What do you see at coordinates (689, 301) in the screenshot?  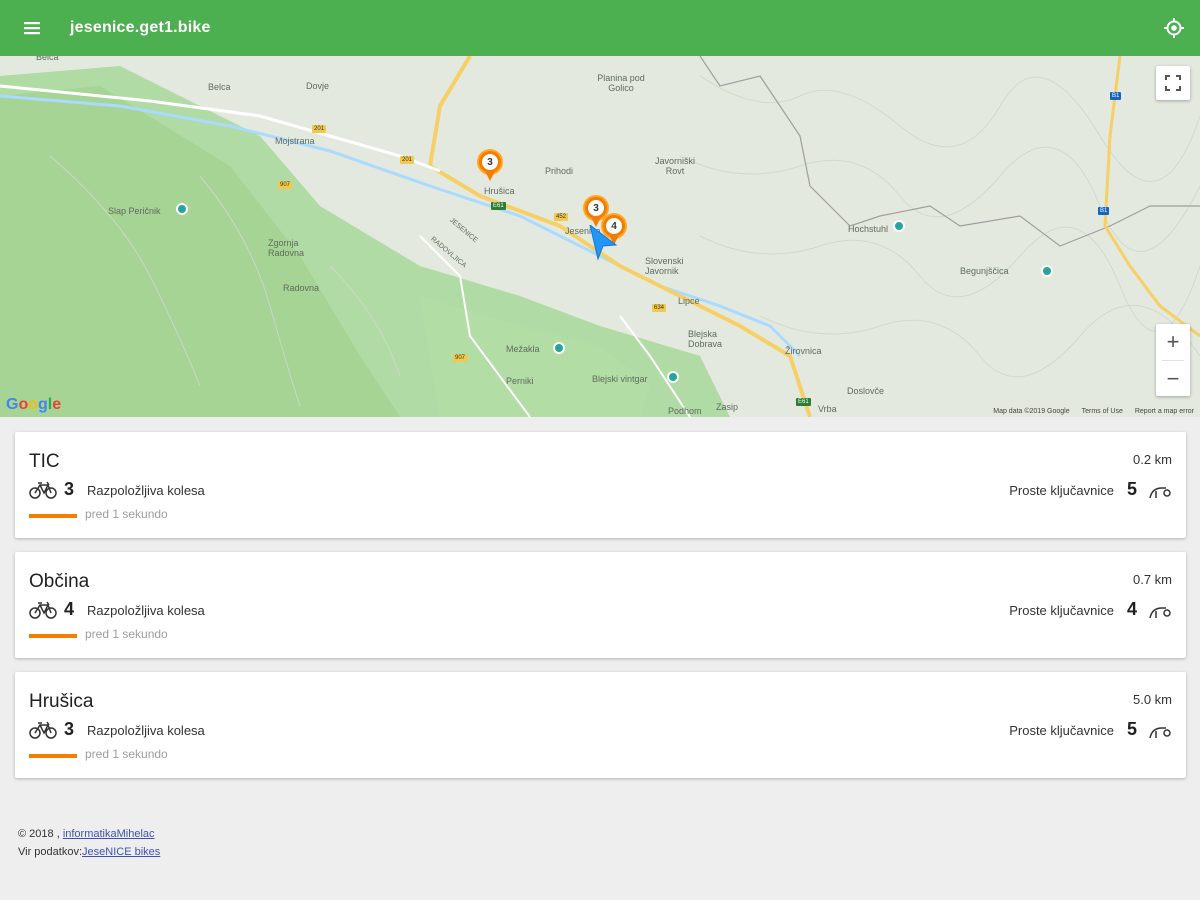 I see `map-label: Lipce` at bounding box center [689, 301].